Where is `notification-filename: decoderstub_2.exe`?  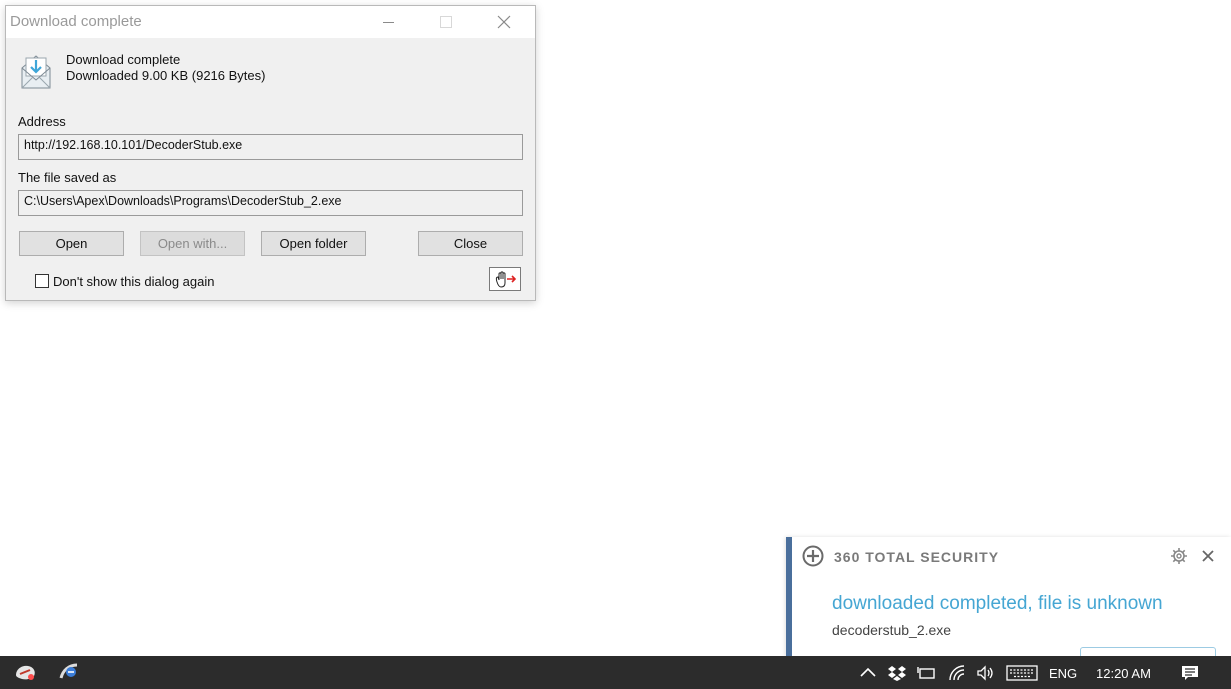
notification-filename: decoderstub_2.exe is located at coordinates (892, 630).